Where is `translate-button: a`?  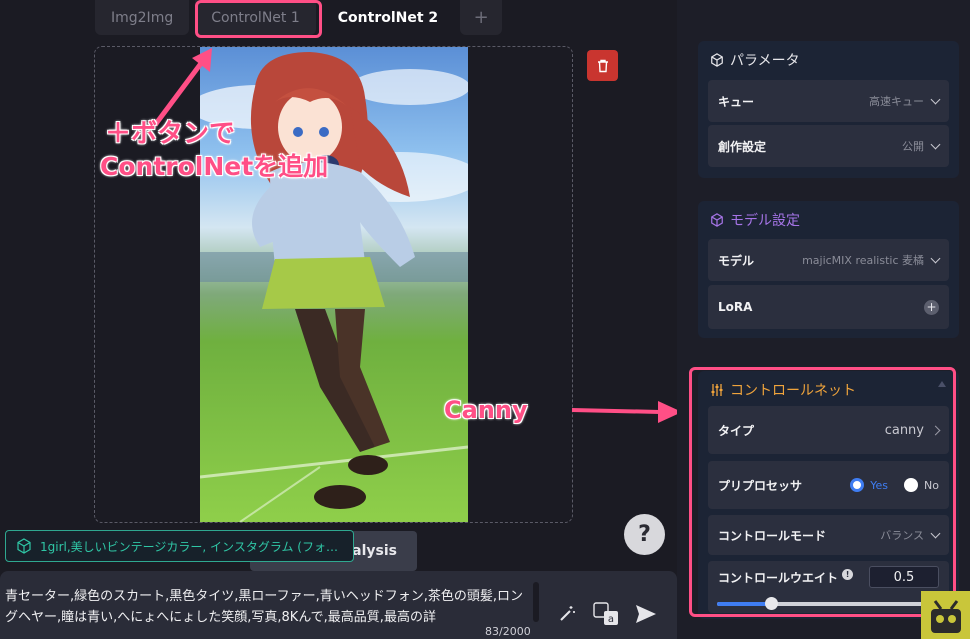
translate-button: a is located at coordinates (606, 614).